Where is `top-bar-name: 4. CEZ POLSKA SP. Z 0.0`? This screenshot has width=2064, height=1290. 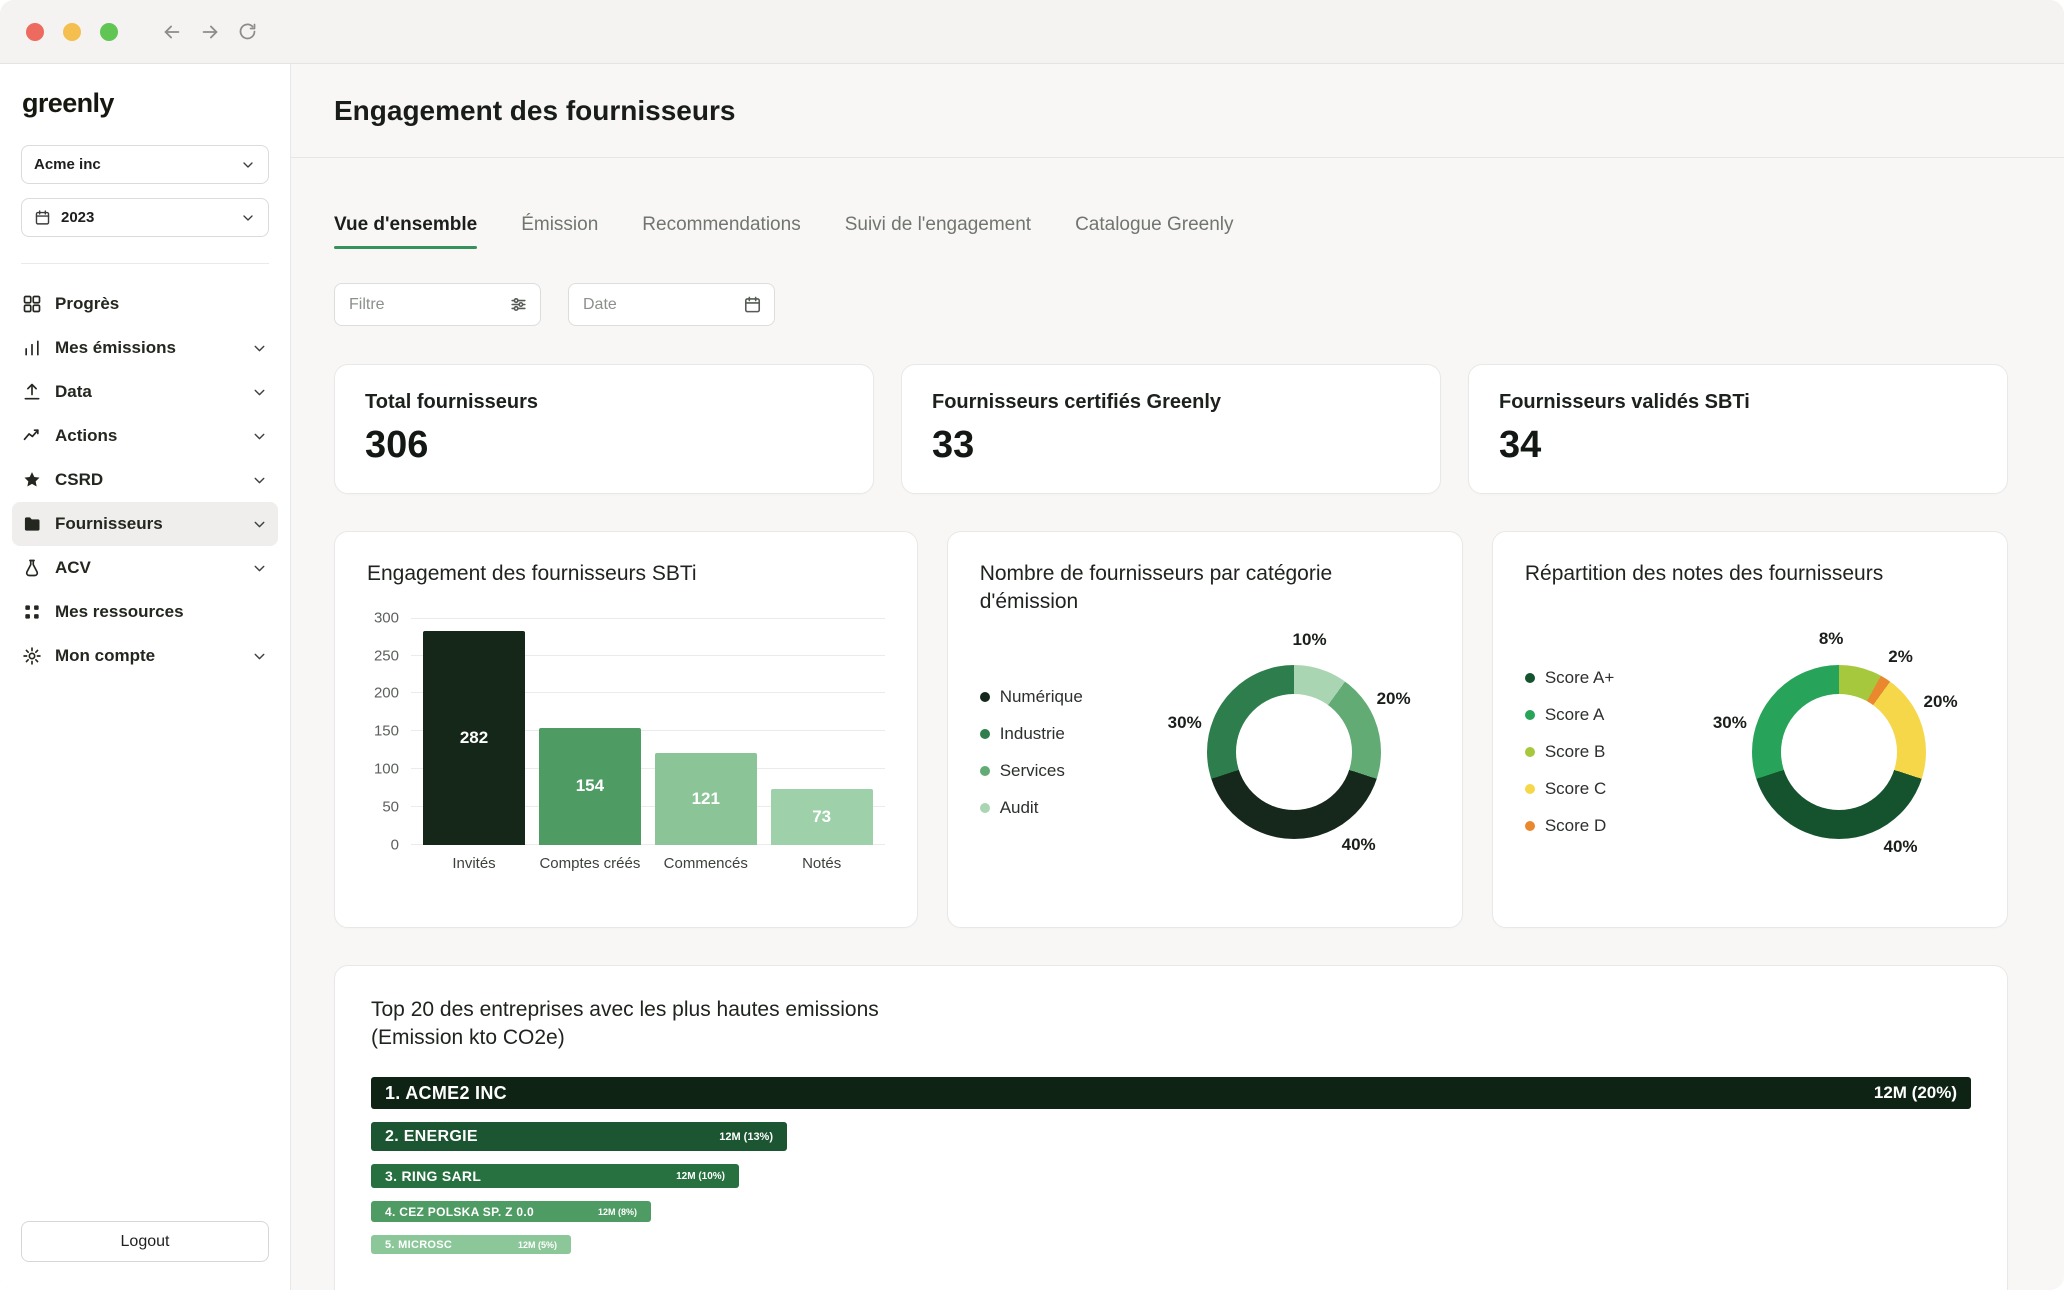
top-bar-name: 4. CEZ POLSKA SP. Z 0.0 is located at coordinates (459, 1211).